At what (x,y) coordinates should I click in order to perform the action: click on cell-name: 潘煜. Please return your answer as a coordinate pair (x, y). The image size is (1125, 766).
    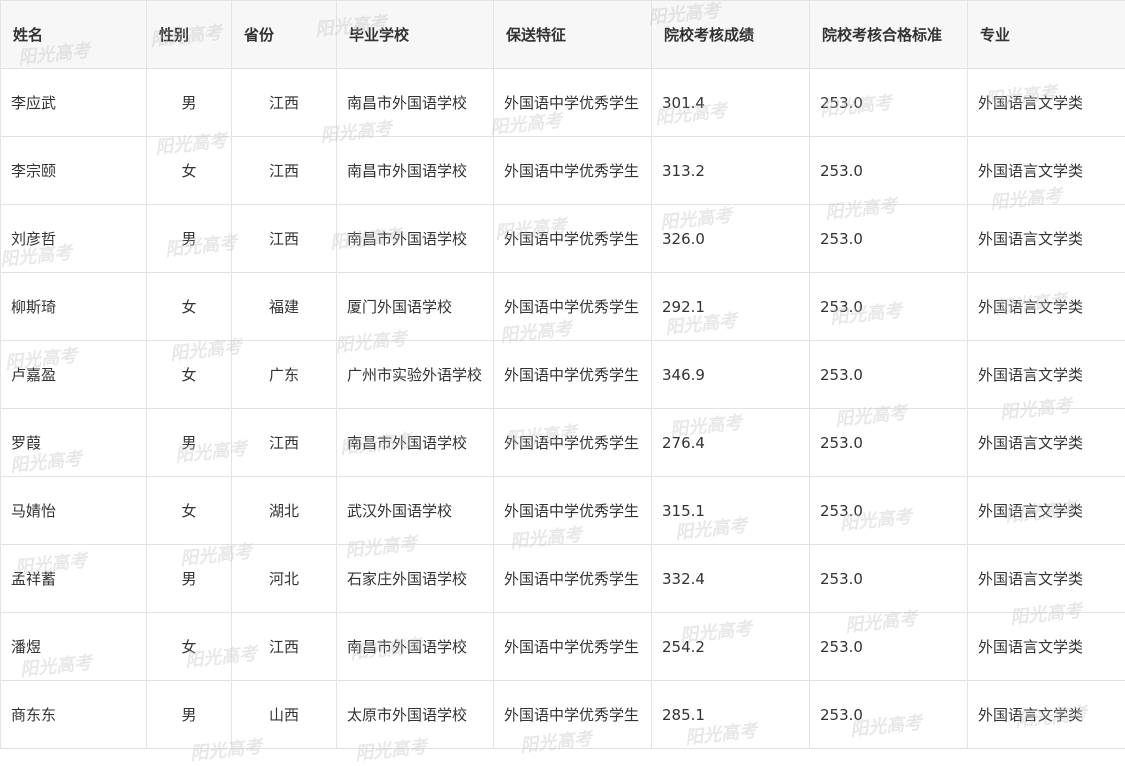
    Looking at the image, I should click on (74, 647).